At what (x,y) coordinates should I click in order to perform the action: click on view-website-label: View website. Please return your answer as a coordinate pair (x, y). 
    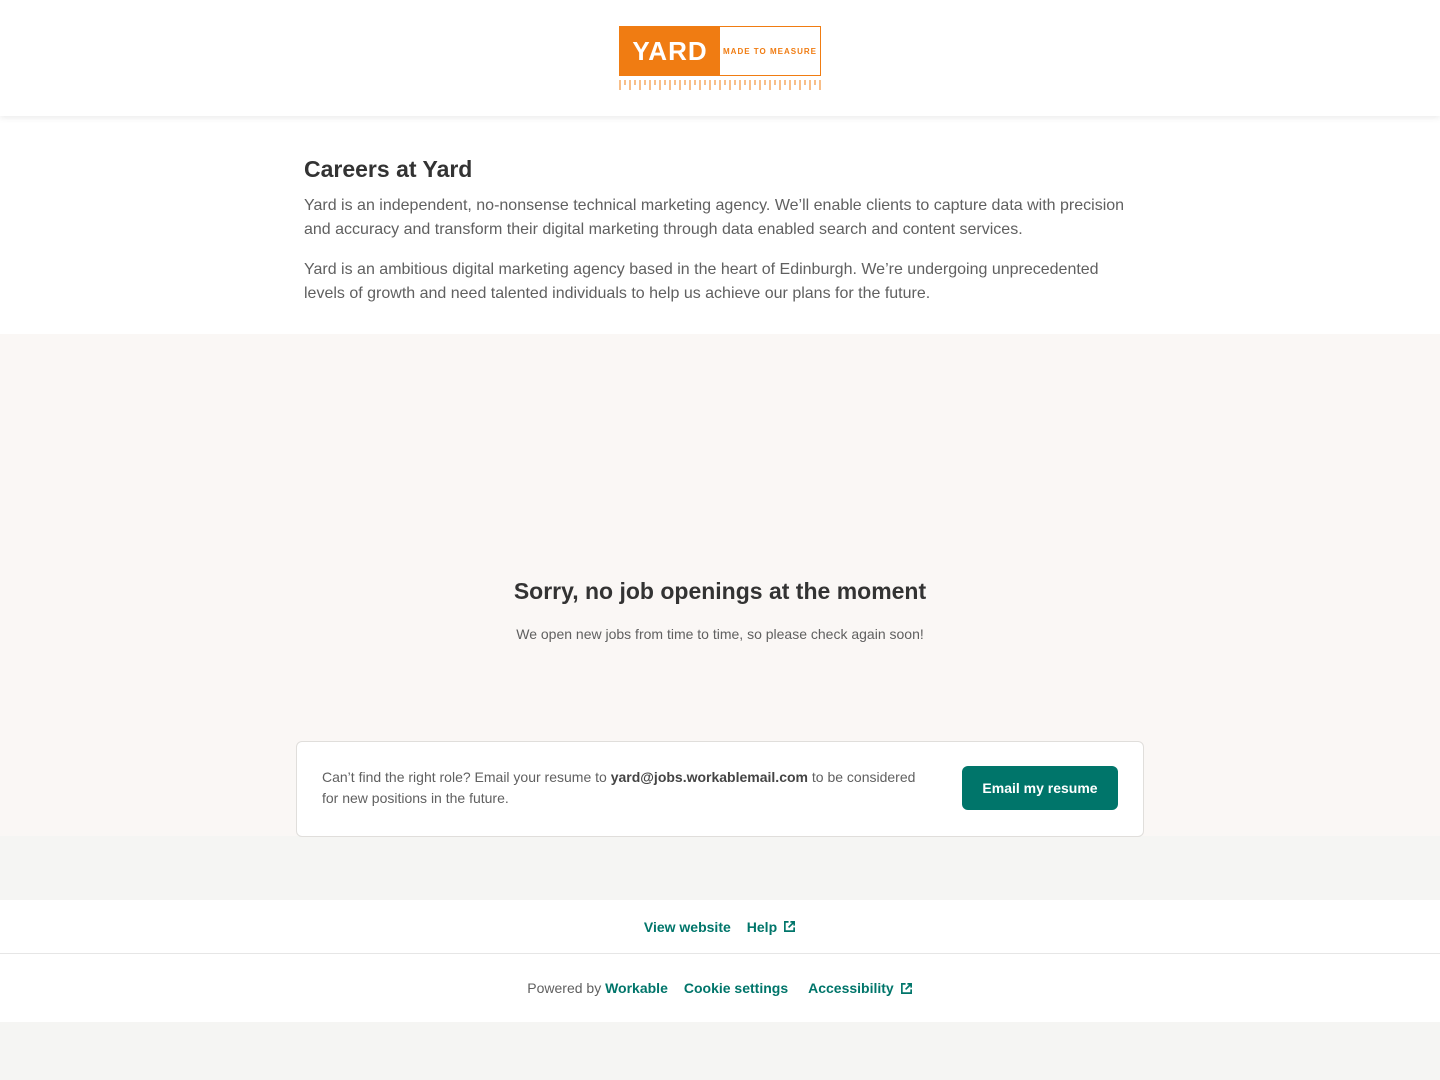
    Looking at the image, I should click on (687, 926).